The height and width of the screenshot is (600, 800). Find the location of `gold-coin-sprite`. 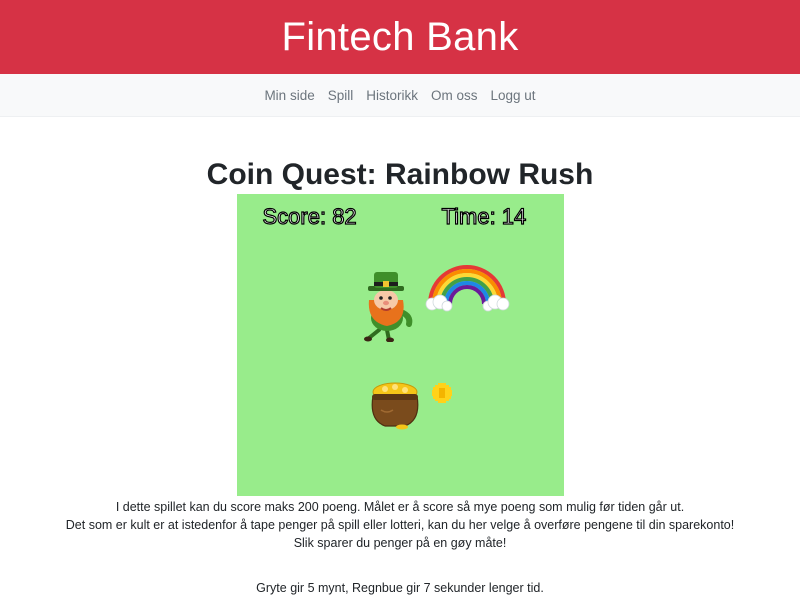

gold-coin-sprite is located at coordinates (441, 393).